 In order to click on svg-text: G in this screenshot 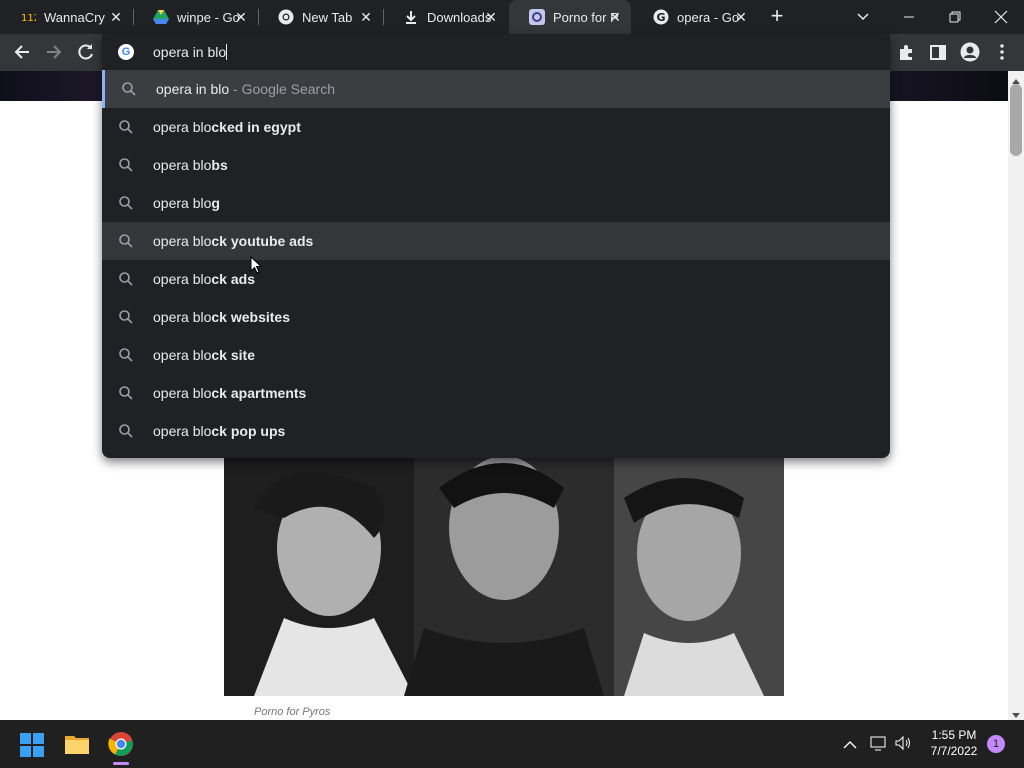, I will do `click(661, 17)`.